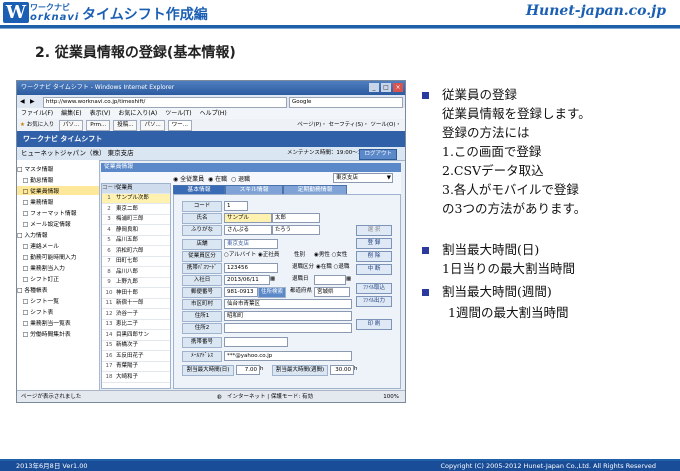  Describe the element at coordinates (58, 190) in the screenshot. I see `sidebar-item: □ 従業員情報` at that location.